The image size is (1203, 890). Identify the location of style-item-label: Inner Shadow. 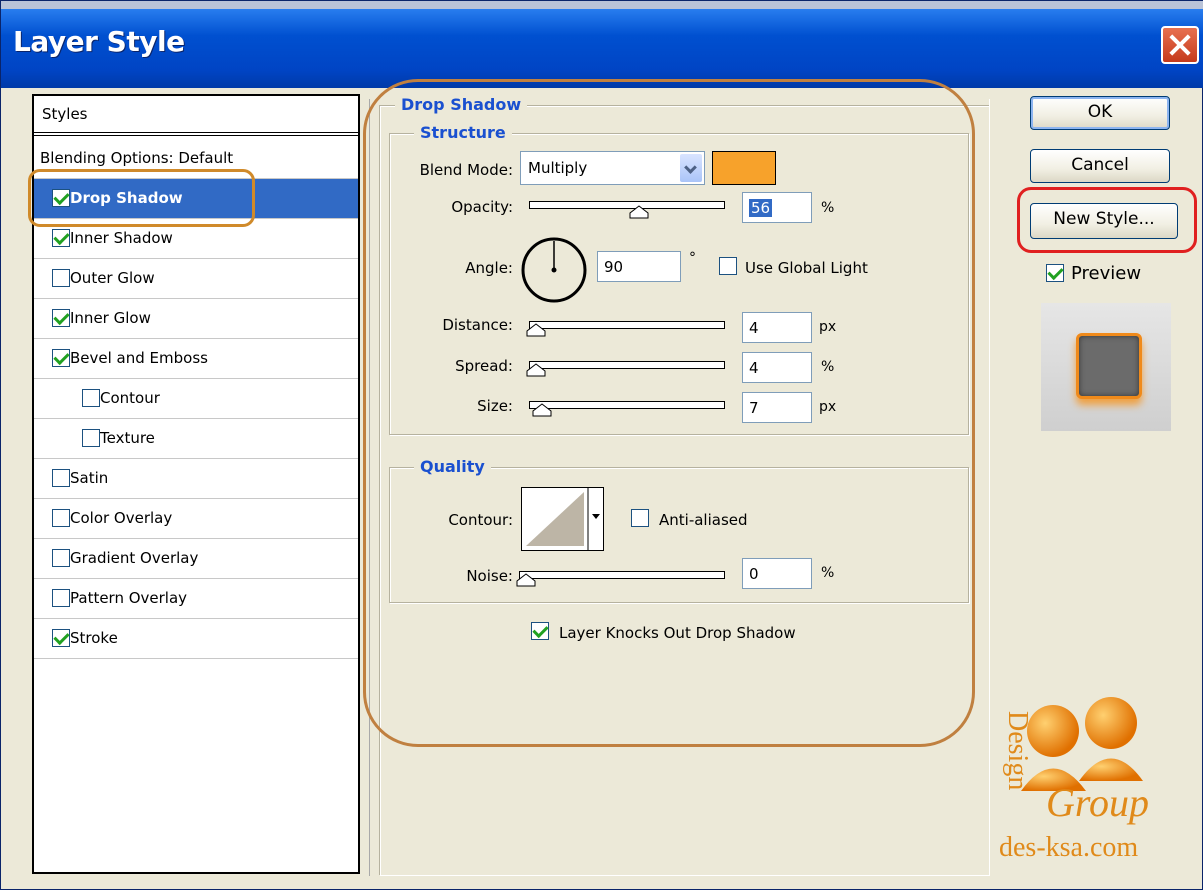
(121, 238).